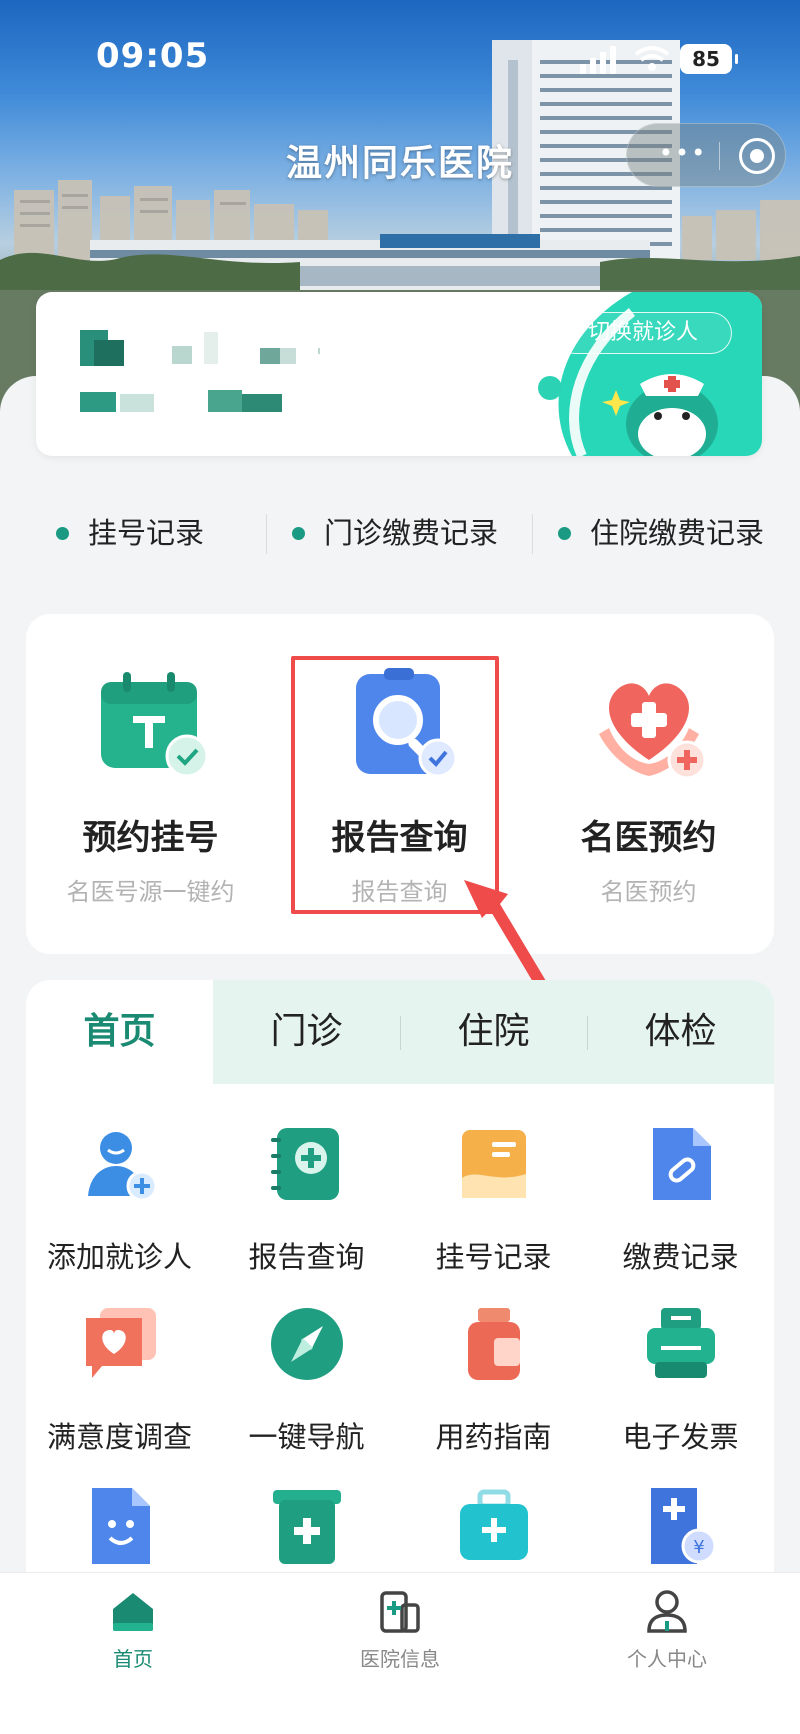 The height and width of the screenshot is (1734, 800). I want to click on grid-item-label: 报告查询, so click(306, 1257).